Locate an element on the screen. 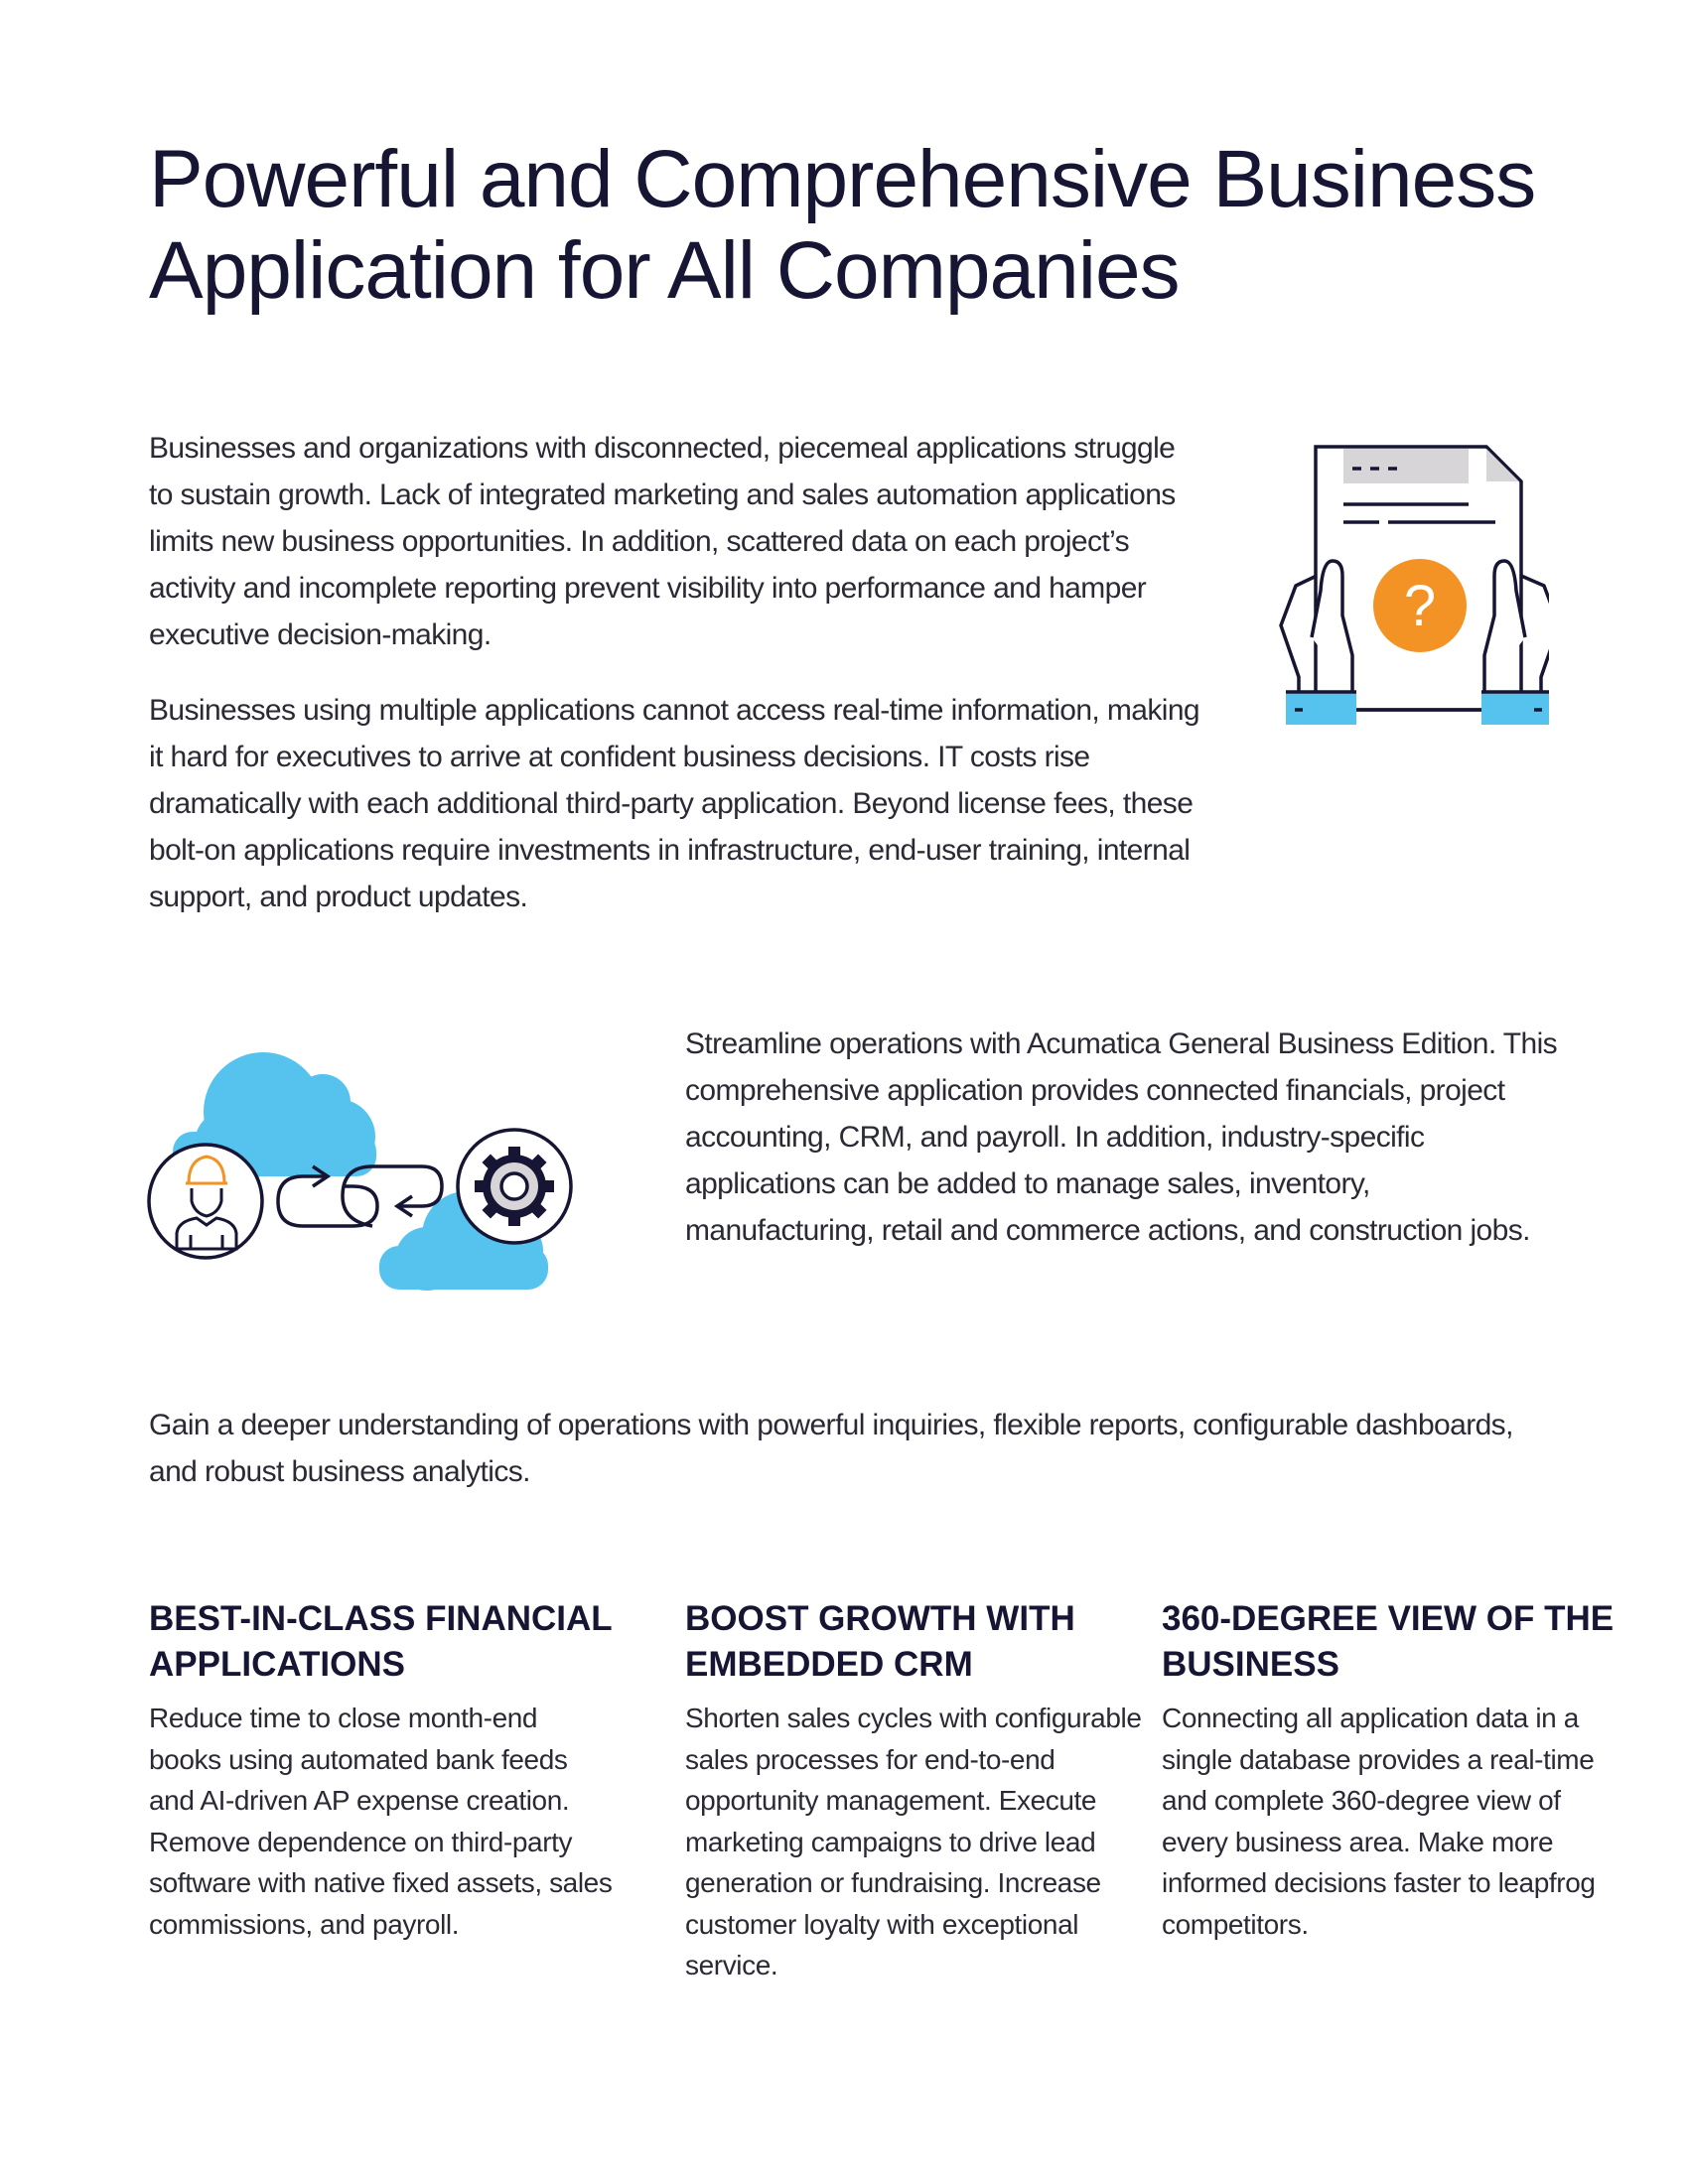  feature-heading: BEST-IN-CLASS FINANCIAL APPLICATIONS is located at coordinates (381, 1641).